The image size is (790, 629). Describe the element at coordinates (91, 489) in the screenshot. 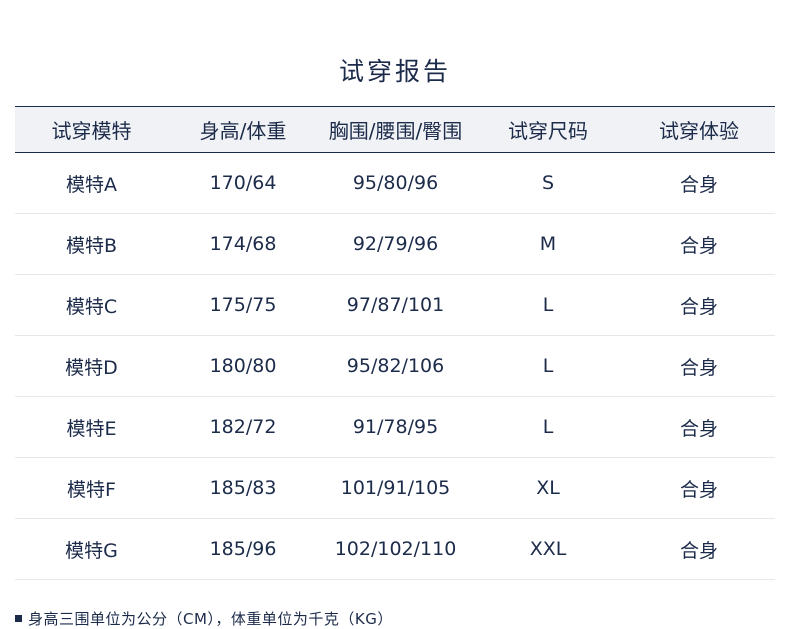

I see `cell-model: 模特F` at that location.